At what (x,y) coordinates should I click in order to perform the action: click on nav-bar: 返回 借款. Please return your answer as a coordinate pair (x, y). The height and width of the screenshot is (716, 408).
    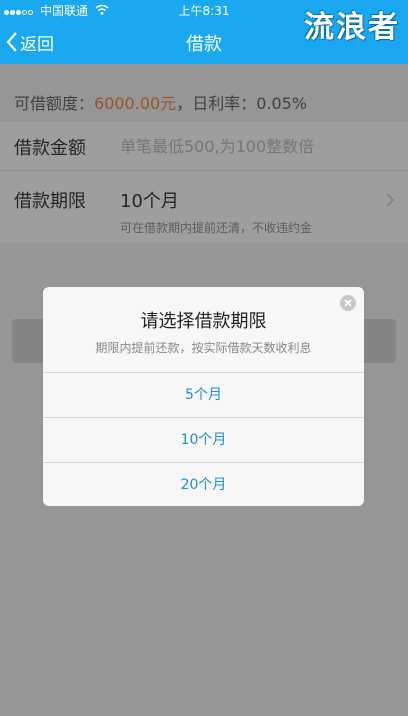
    Looking at the image, I should click on (204, 42).